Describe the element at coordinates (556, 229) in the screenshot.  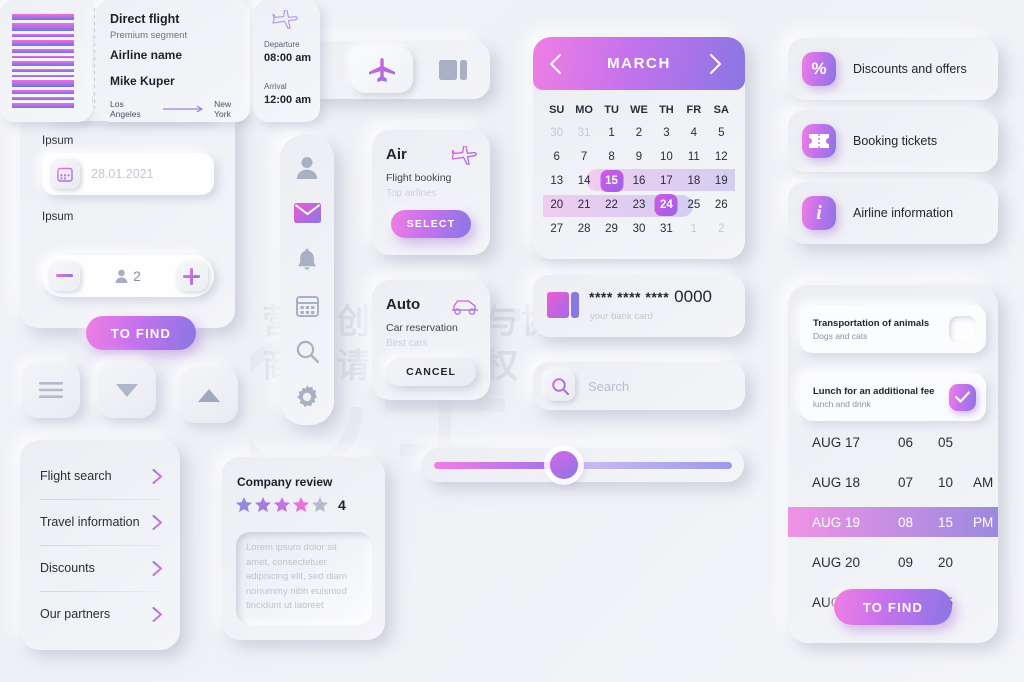
I see `calendar-day: 27` at that location.